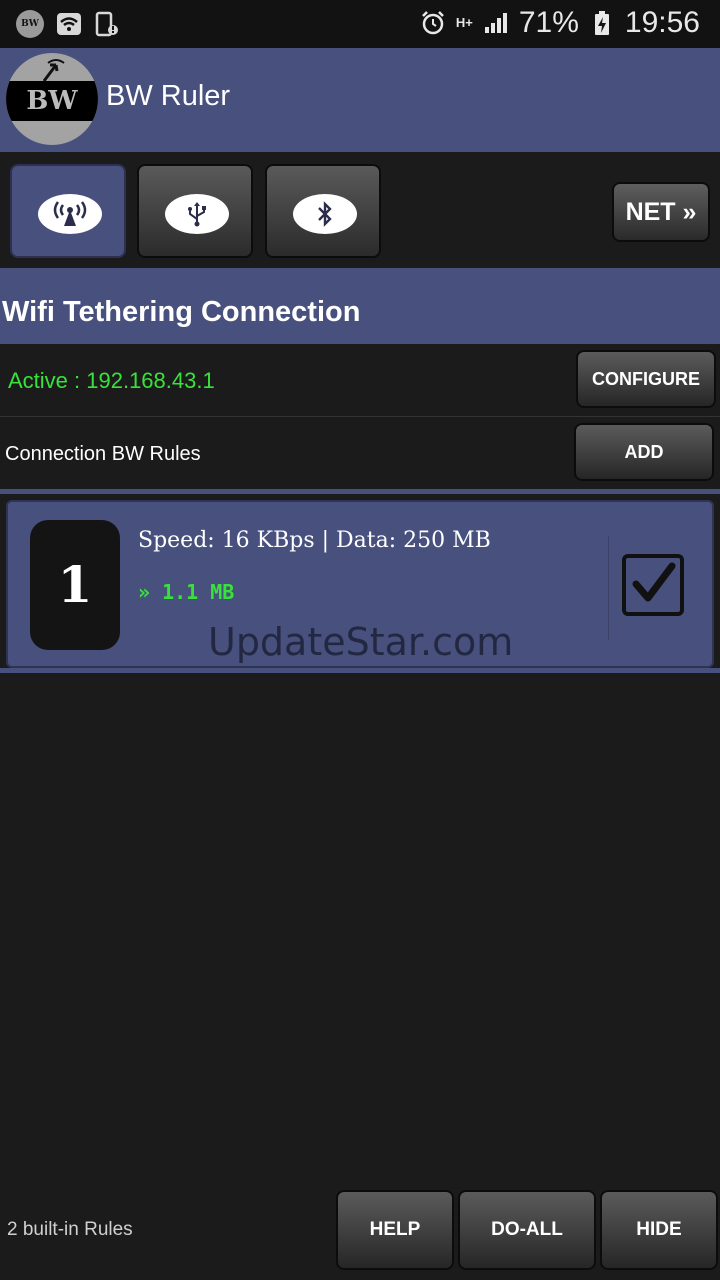  Describe the element at coordinates (659, 1230) in the screenshot. I see `hide-button: HIDE` at that location.